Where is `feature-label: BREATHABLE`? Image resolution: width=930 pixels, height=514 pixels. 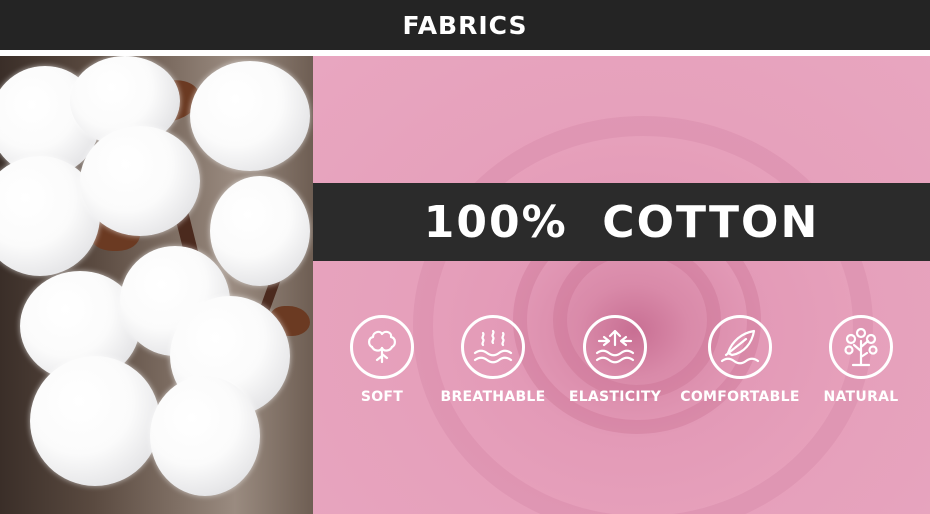
feature-label: BREATHABLE is located at coordinates (493, 397).